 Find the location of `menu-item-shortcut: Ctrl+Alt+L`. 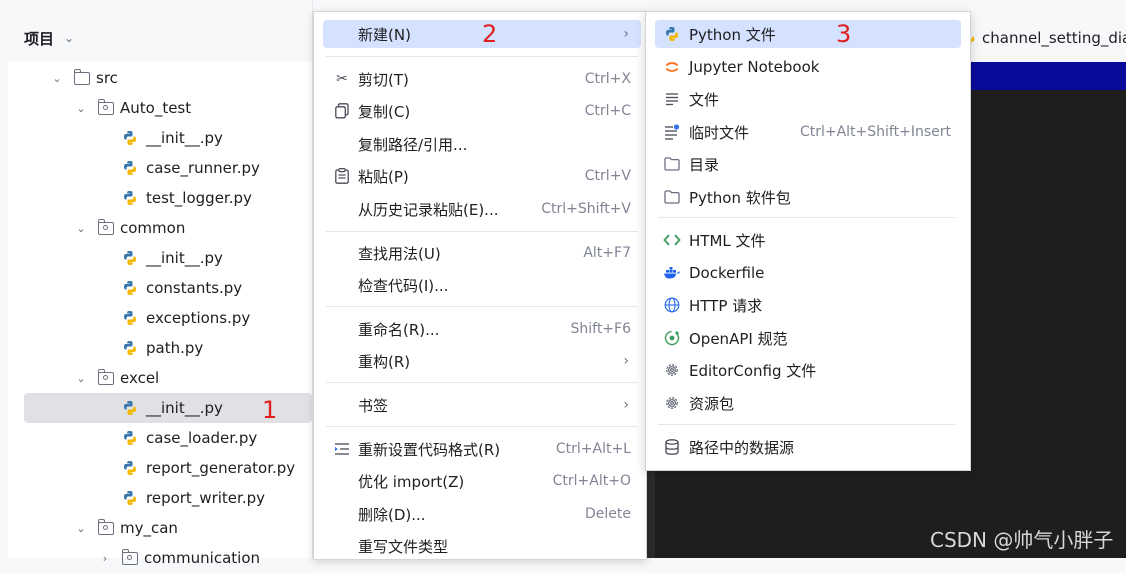

menu-item-shortcut: Ctrl+Alt+L is located at coordinates (593, 449).